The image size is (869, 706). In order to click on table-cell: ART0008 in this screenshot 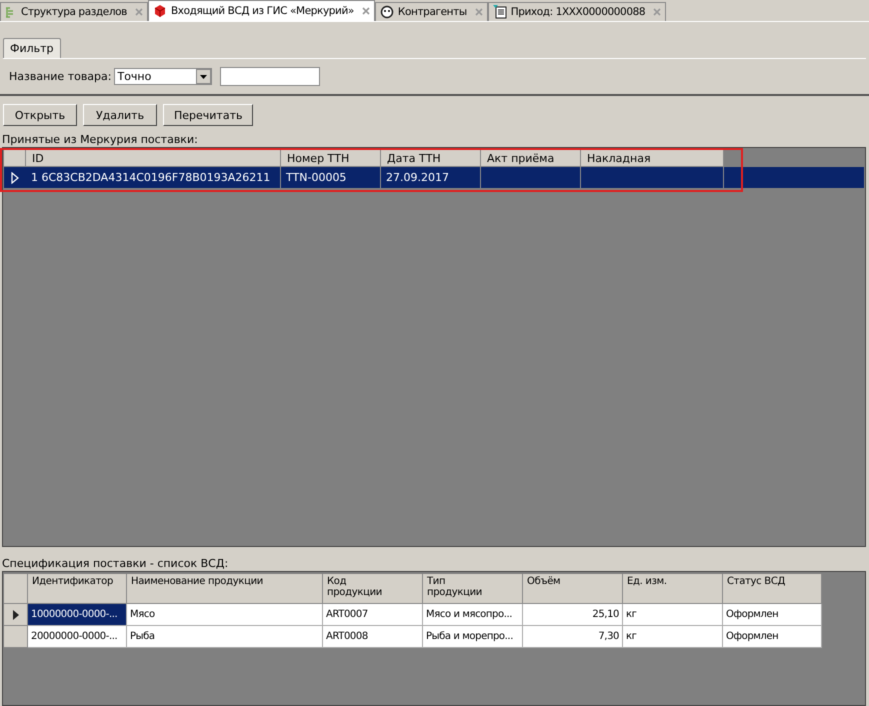, I will do `click(373, 637)`.